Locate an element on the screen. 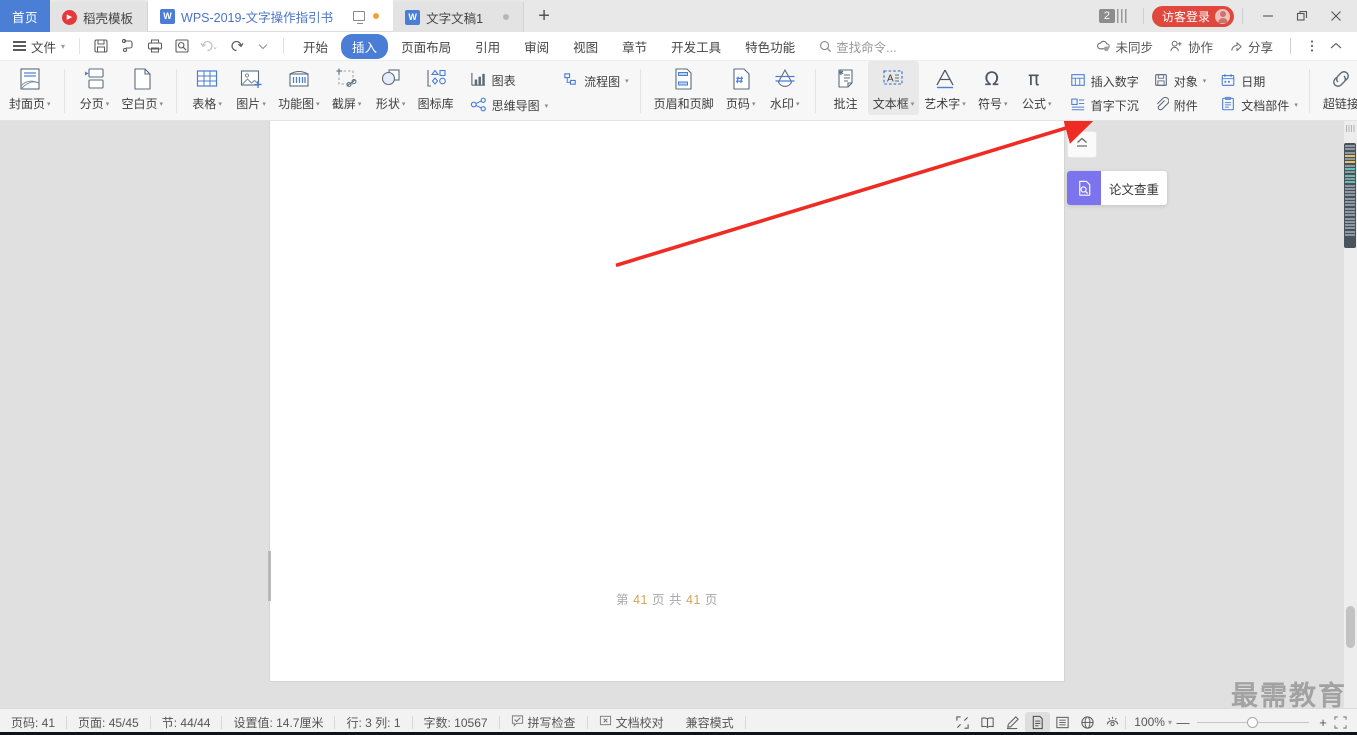  ribbon-button-formula: π 公式 ▾ is located at coordinates (1037, 88).